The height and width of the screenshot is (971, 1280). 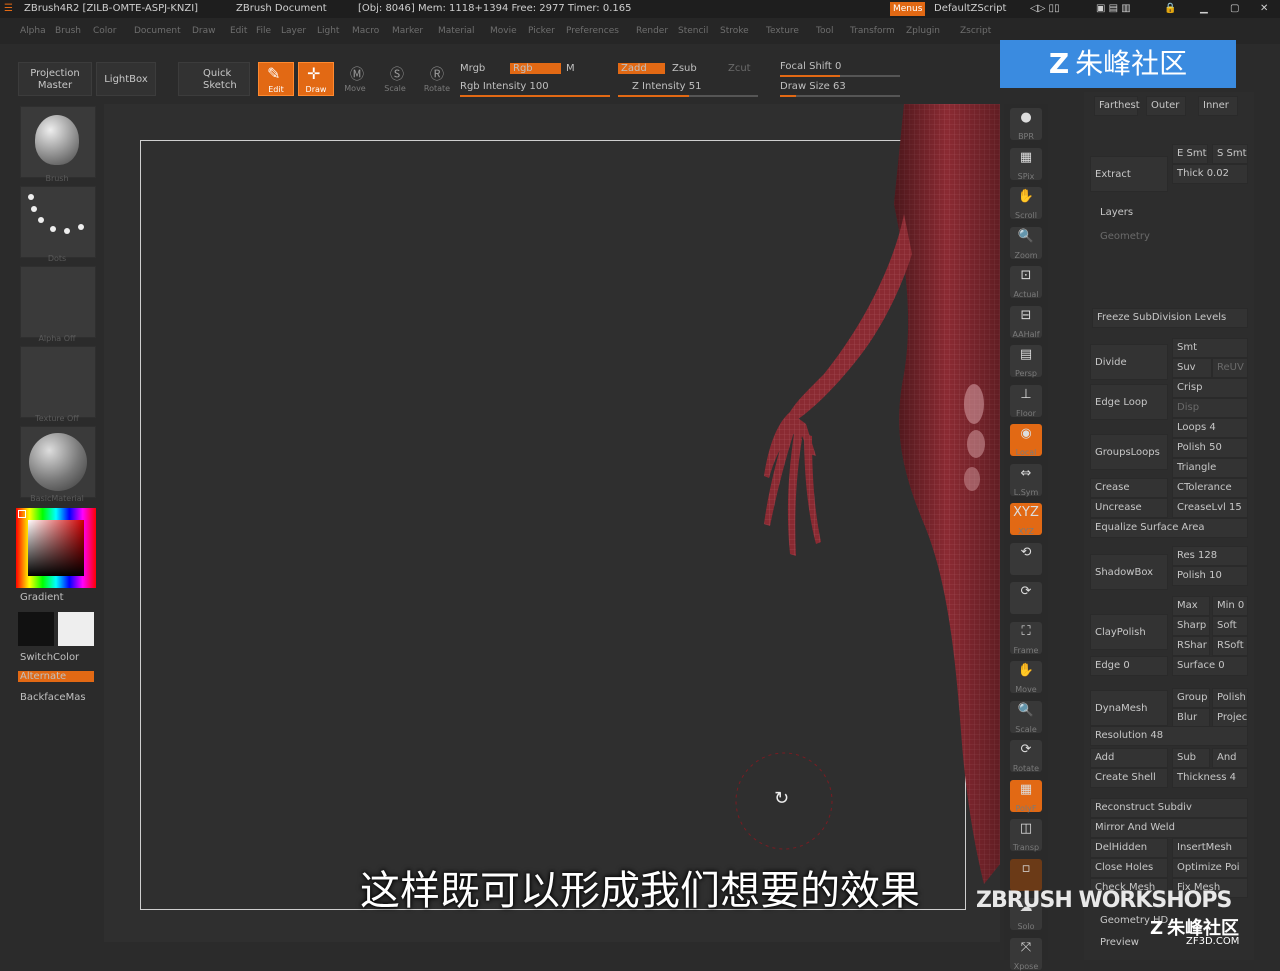 I want to click on menu-draw: Draw, so click(x=204, y=31).